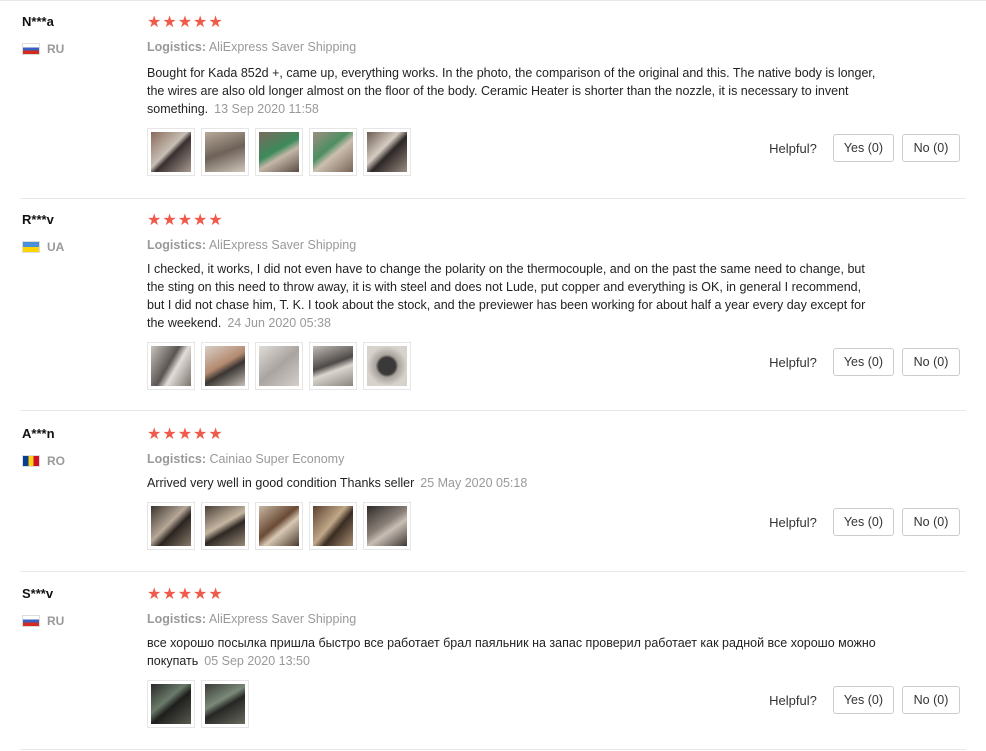 Image resolution: width=986 pixels, height=751 pixels. Describe the element at coordinates (43, 461) in the screenshot. I see `reviewer-country: RO` at that location.